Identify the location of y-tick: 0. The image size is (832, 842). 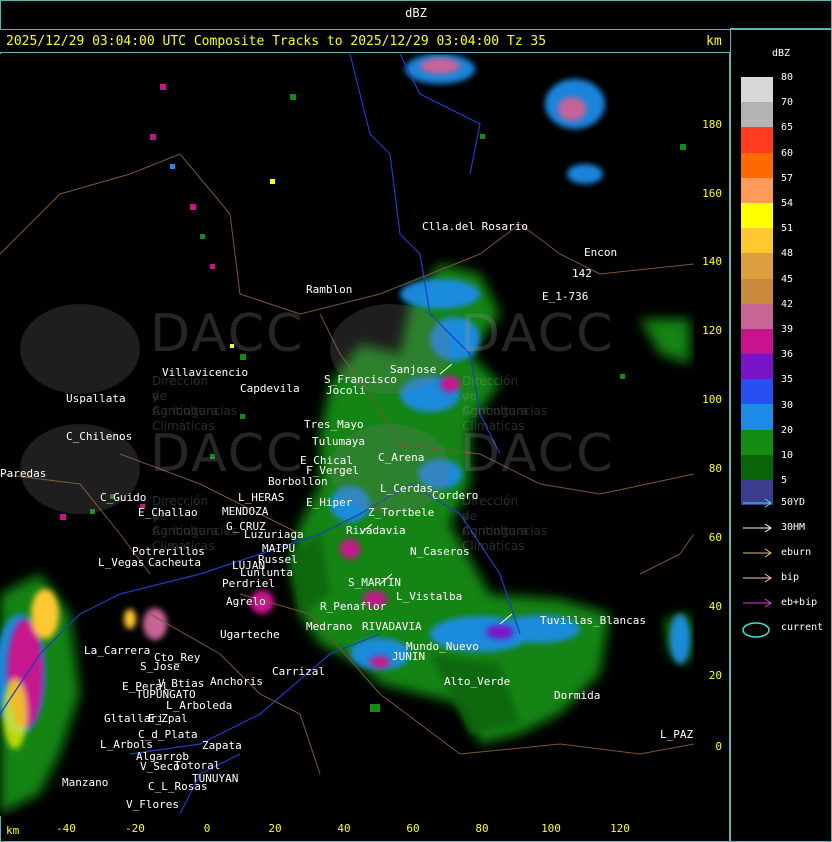
(718, 746).